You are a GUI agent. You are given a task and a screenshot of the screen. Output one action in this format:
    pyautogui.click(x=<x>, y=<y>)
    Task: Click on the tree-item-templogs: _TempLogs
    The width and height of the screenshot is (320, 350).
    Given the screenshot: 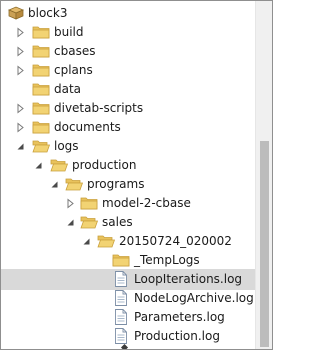 What is the action you would take?
    pyautogui.click(x=128, y=260)
    